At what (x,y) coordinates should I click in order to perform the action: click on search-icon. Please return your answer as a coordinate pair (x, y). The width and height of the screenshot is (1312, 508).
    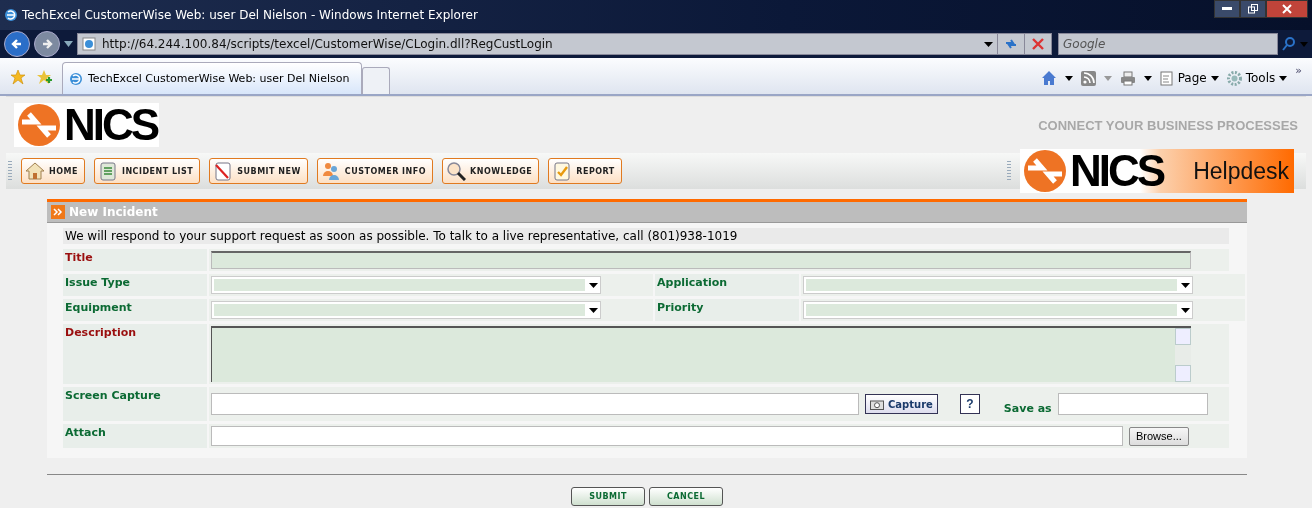
    Looking at the image, I should click on (1289, 44).